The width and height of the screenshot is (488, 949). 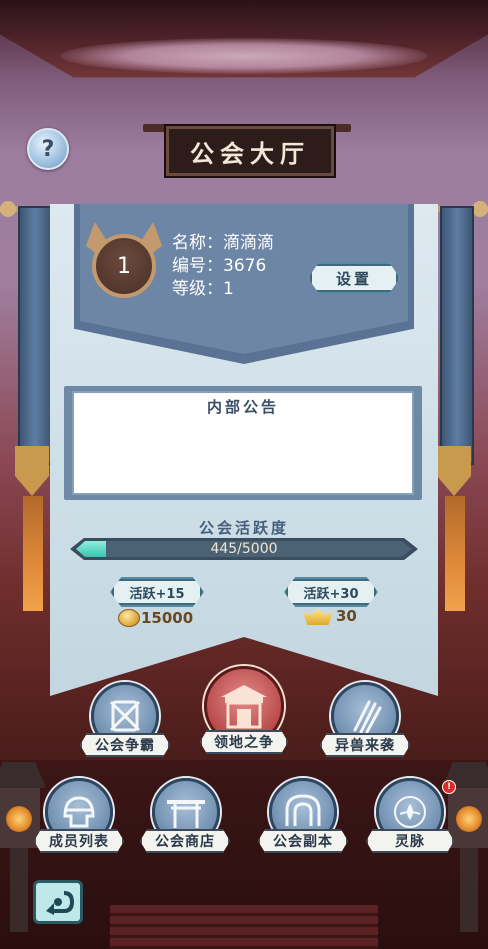 I want to click on spirit-vein-alert-badge: !, so click(x=449, y=787).